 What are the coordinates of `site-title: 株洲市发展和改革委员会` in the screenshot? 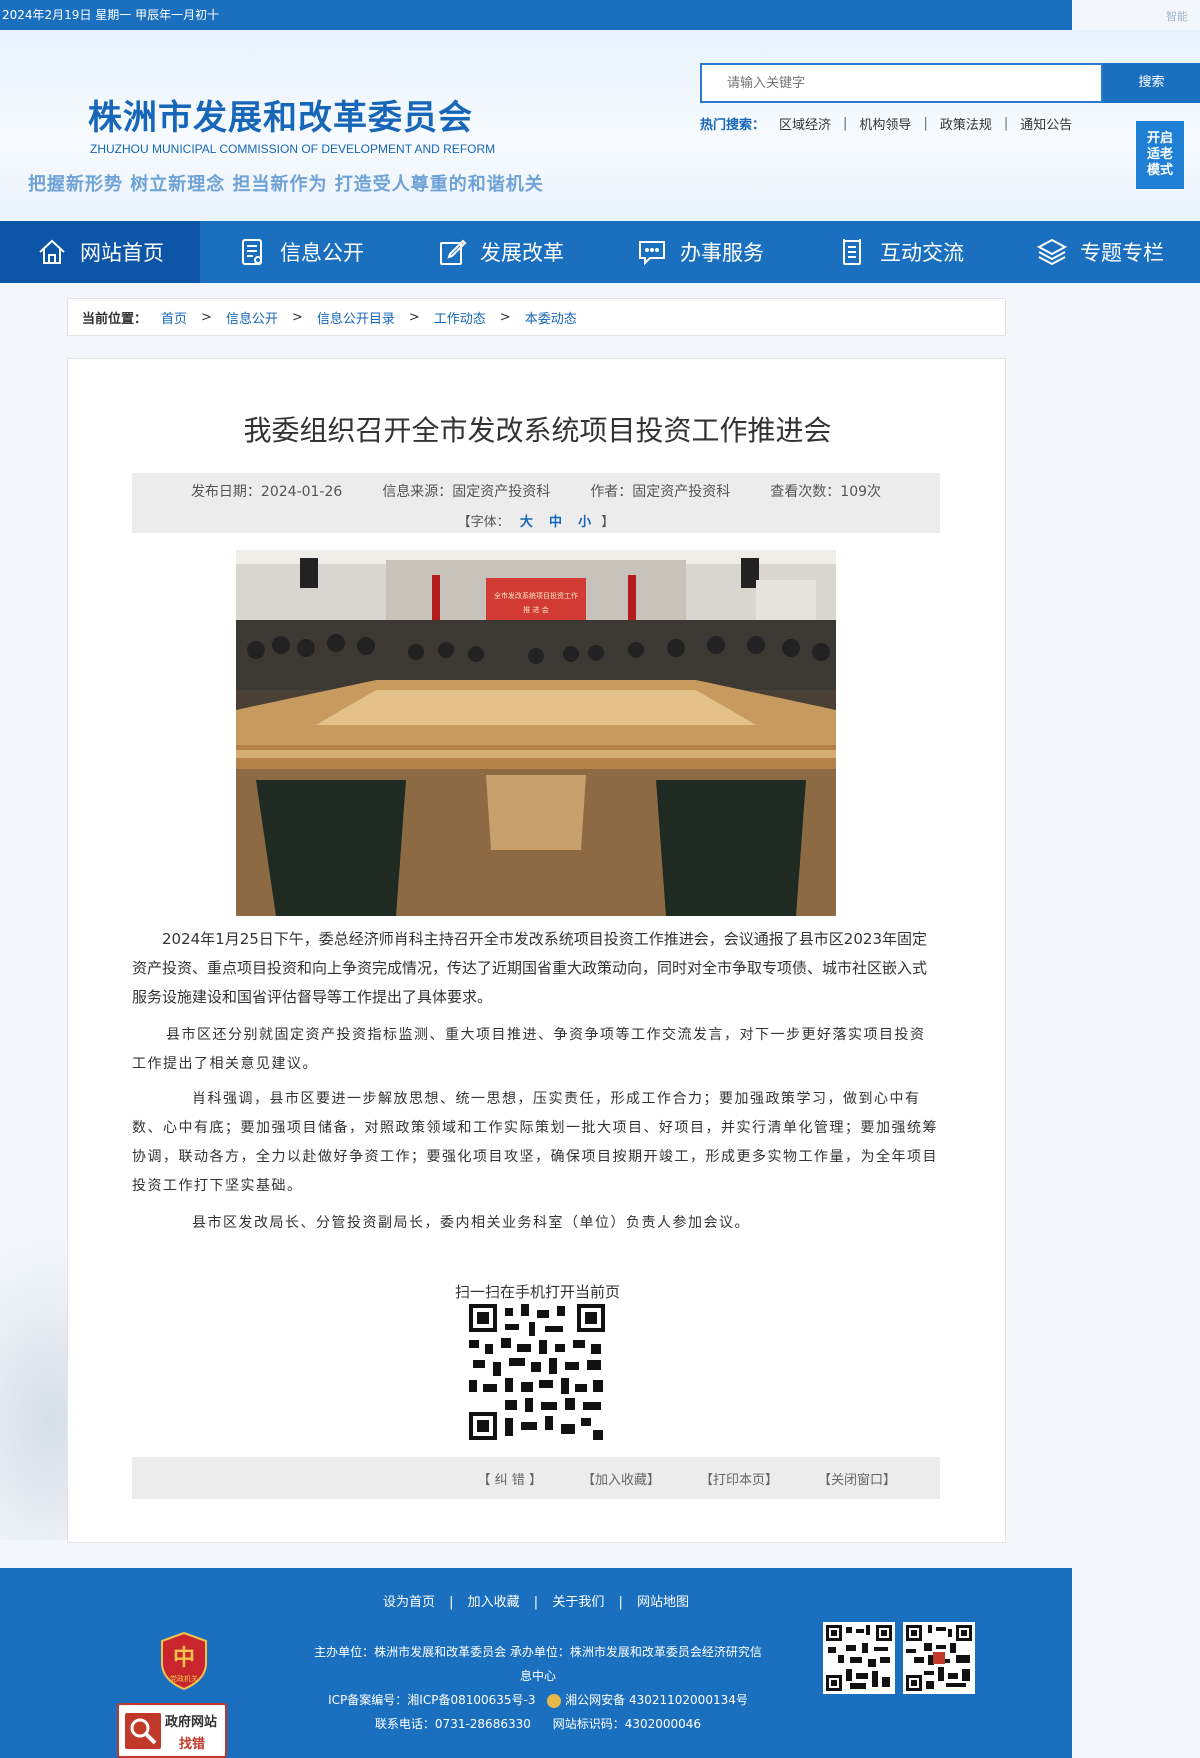 It's located at (280, 114).